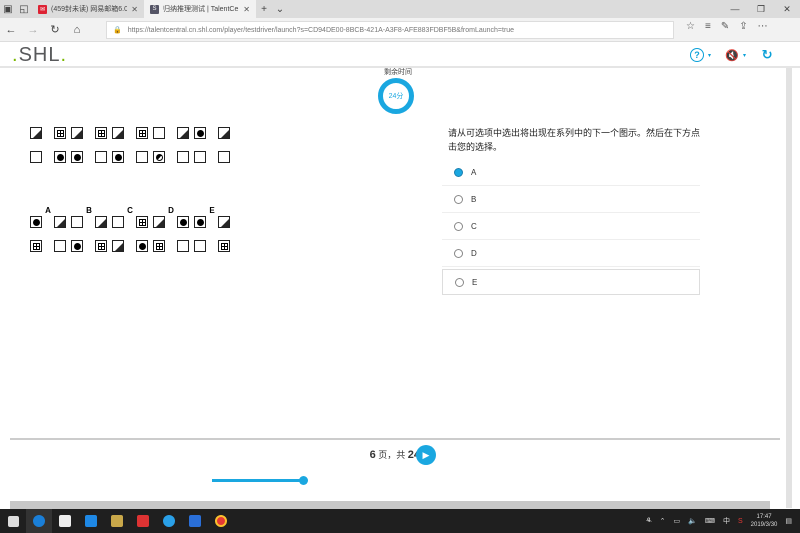  I want to click on app-header: .SHL. ? ▾ 🔇 ▾ ↻, so click(400, 55).